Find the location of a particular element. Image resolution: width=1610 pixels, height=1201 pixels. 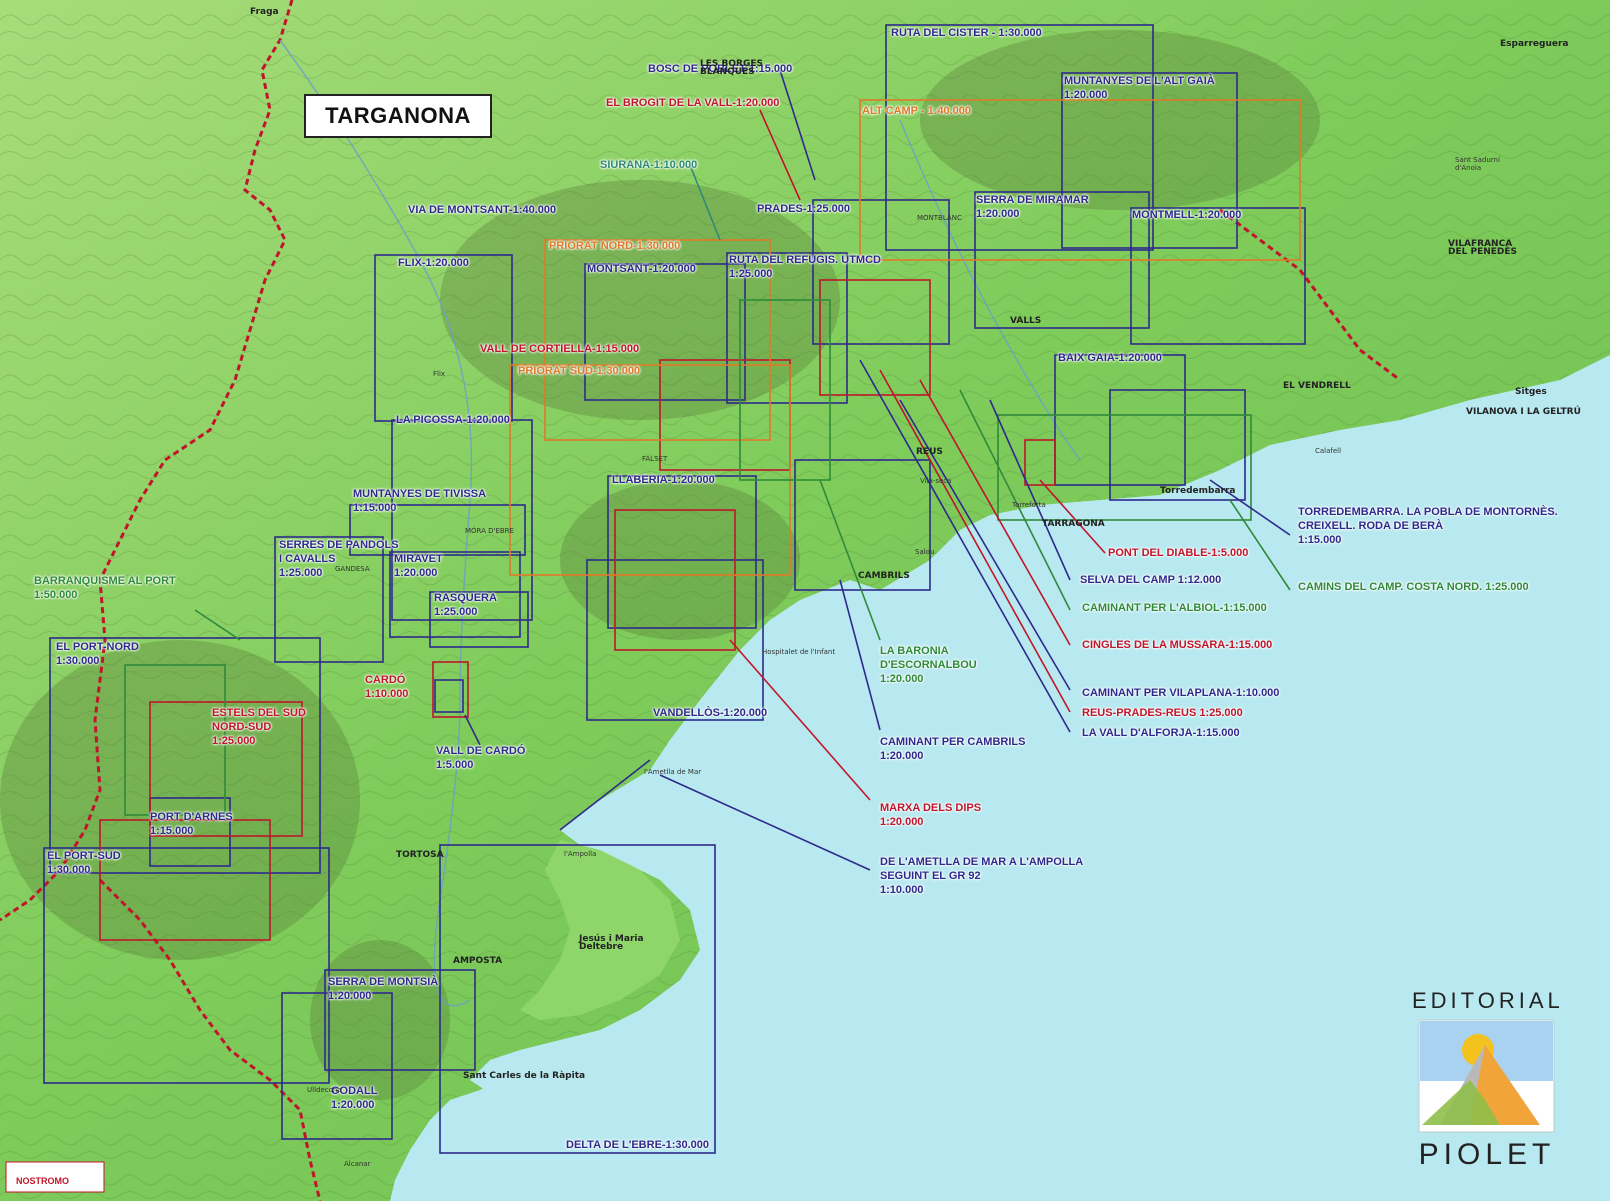

label-rasquera: RASQUERA 1:25.000 is located at coordinates (465, 605).